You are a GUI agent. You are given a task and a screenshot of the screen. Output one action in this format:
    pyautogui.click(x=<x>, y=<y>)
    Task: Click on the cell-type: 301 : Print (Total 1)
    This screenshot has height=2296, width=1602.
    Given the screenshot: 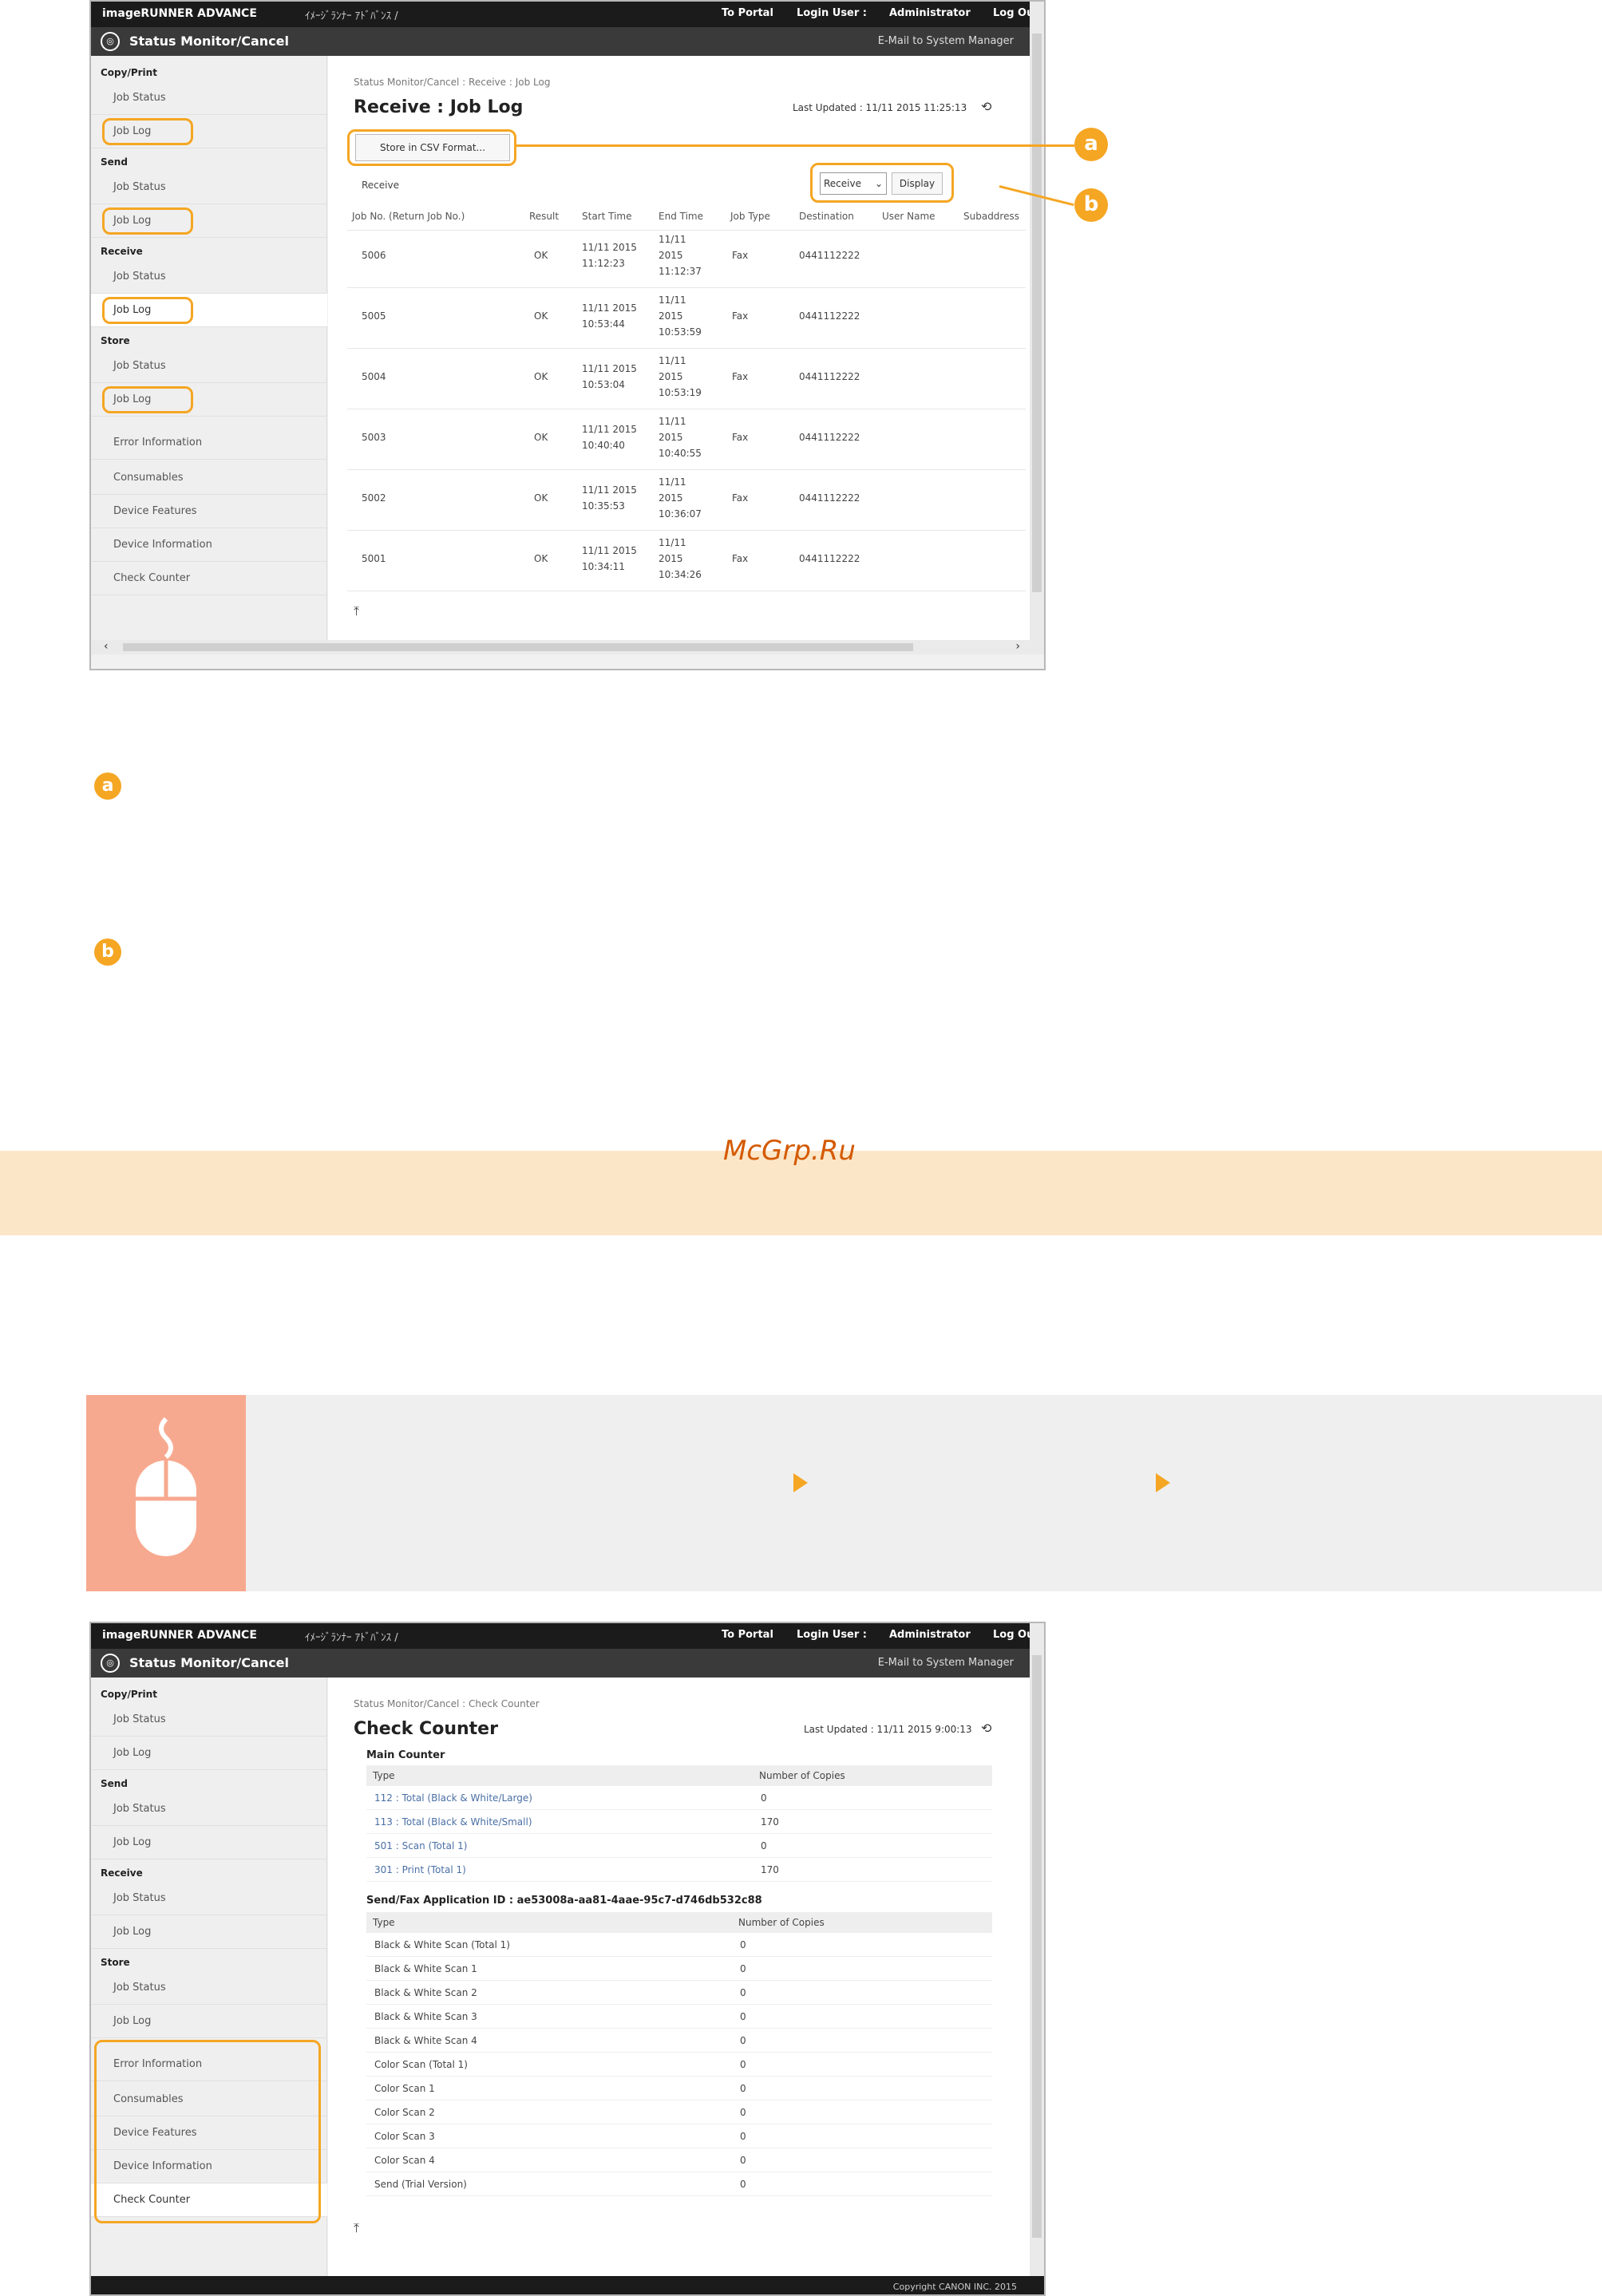 What is the action you would take?
    pyautogui.click(x=420, y=1869)
    